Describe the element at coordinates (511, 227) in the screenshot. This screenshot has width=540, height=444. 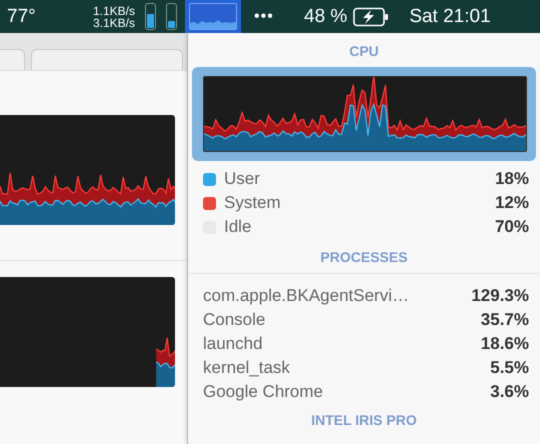
I see `legend-value: 70%` at that location.